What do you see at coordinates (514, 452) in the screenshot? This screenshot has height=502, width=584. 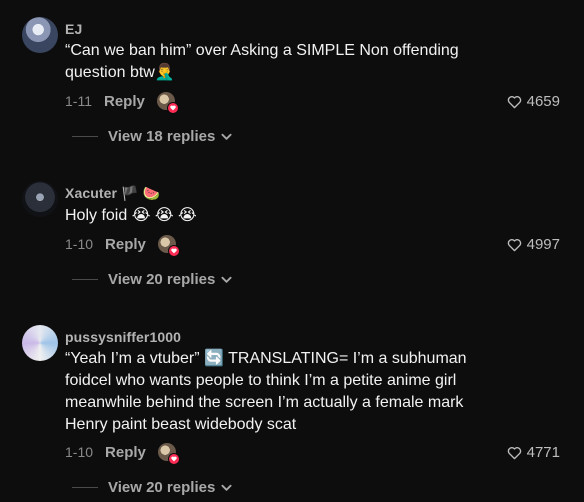 I see `heart-outline-icon` at bounding box center [514, 452].